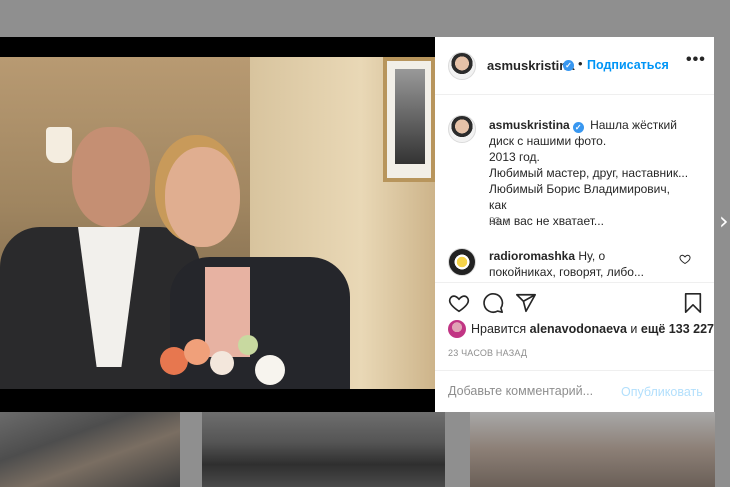 This screenshot has width=730, height=487. I want to click on likes-summary: Нравится alenavodonaeva и ещё 133 227, so click(592, 329).